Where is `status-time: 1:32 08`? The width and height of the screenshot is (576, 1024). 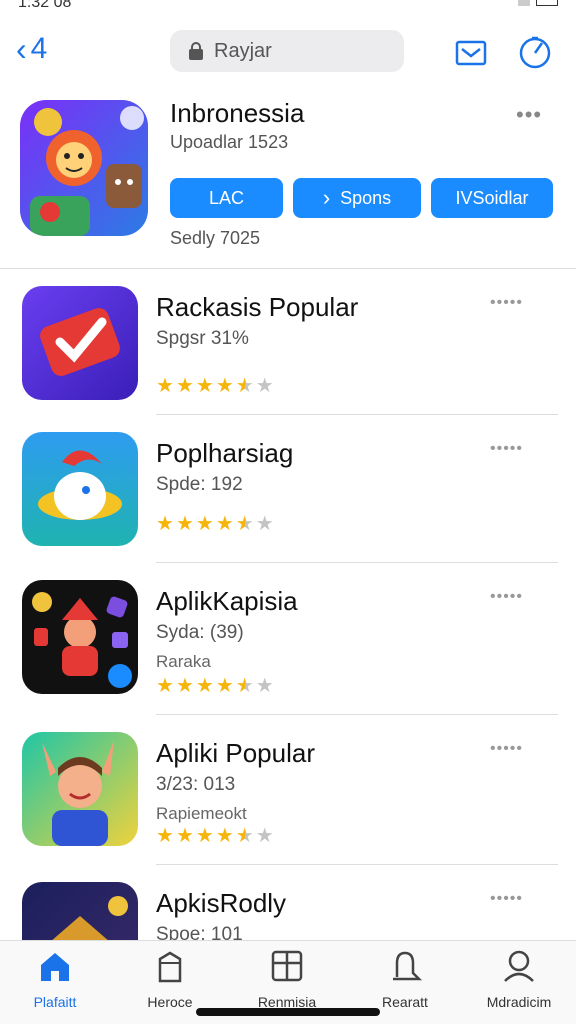 status-time: 1:32 08 is located at coordinates (45, 5).